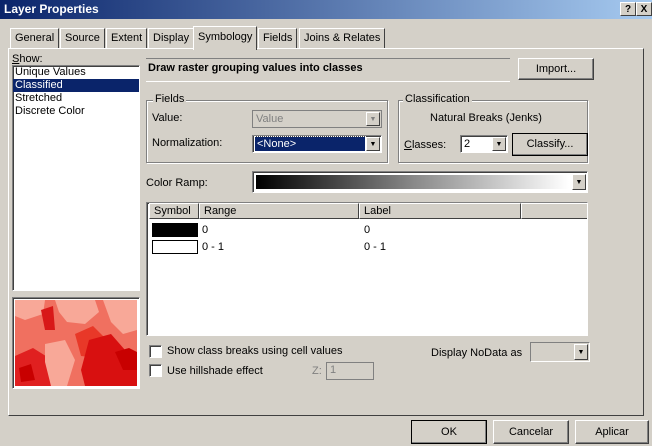 The image size is (652, 446). Describe the element at coordinates (171, 38) in the screenshot. I see `tab-display: Display` at that location.